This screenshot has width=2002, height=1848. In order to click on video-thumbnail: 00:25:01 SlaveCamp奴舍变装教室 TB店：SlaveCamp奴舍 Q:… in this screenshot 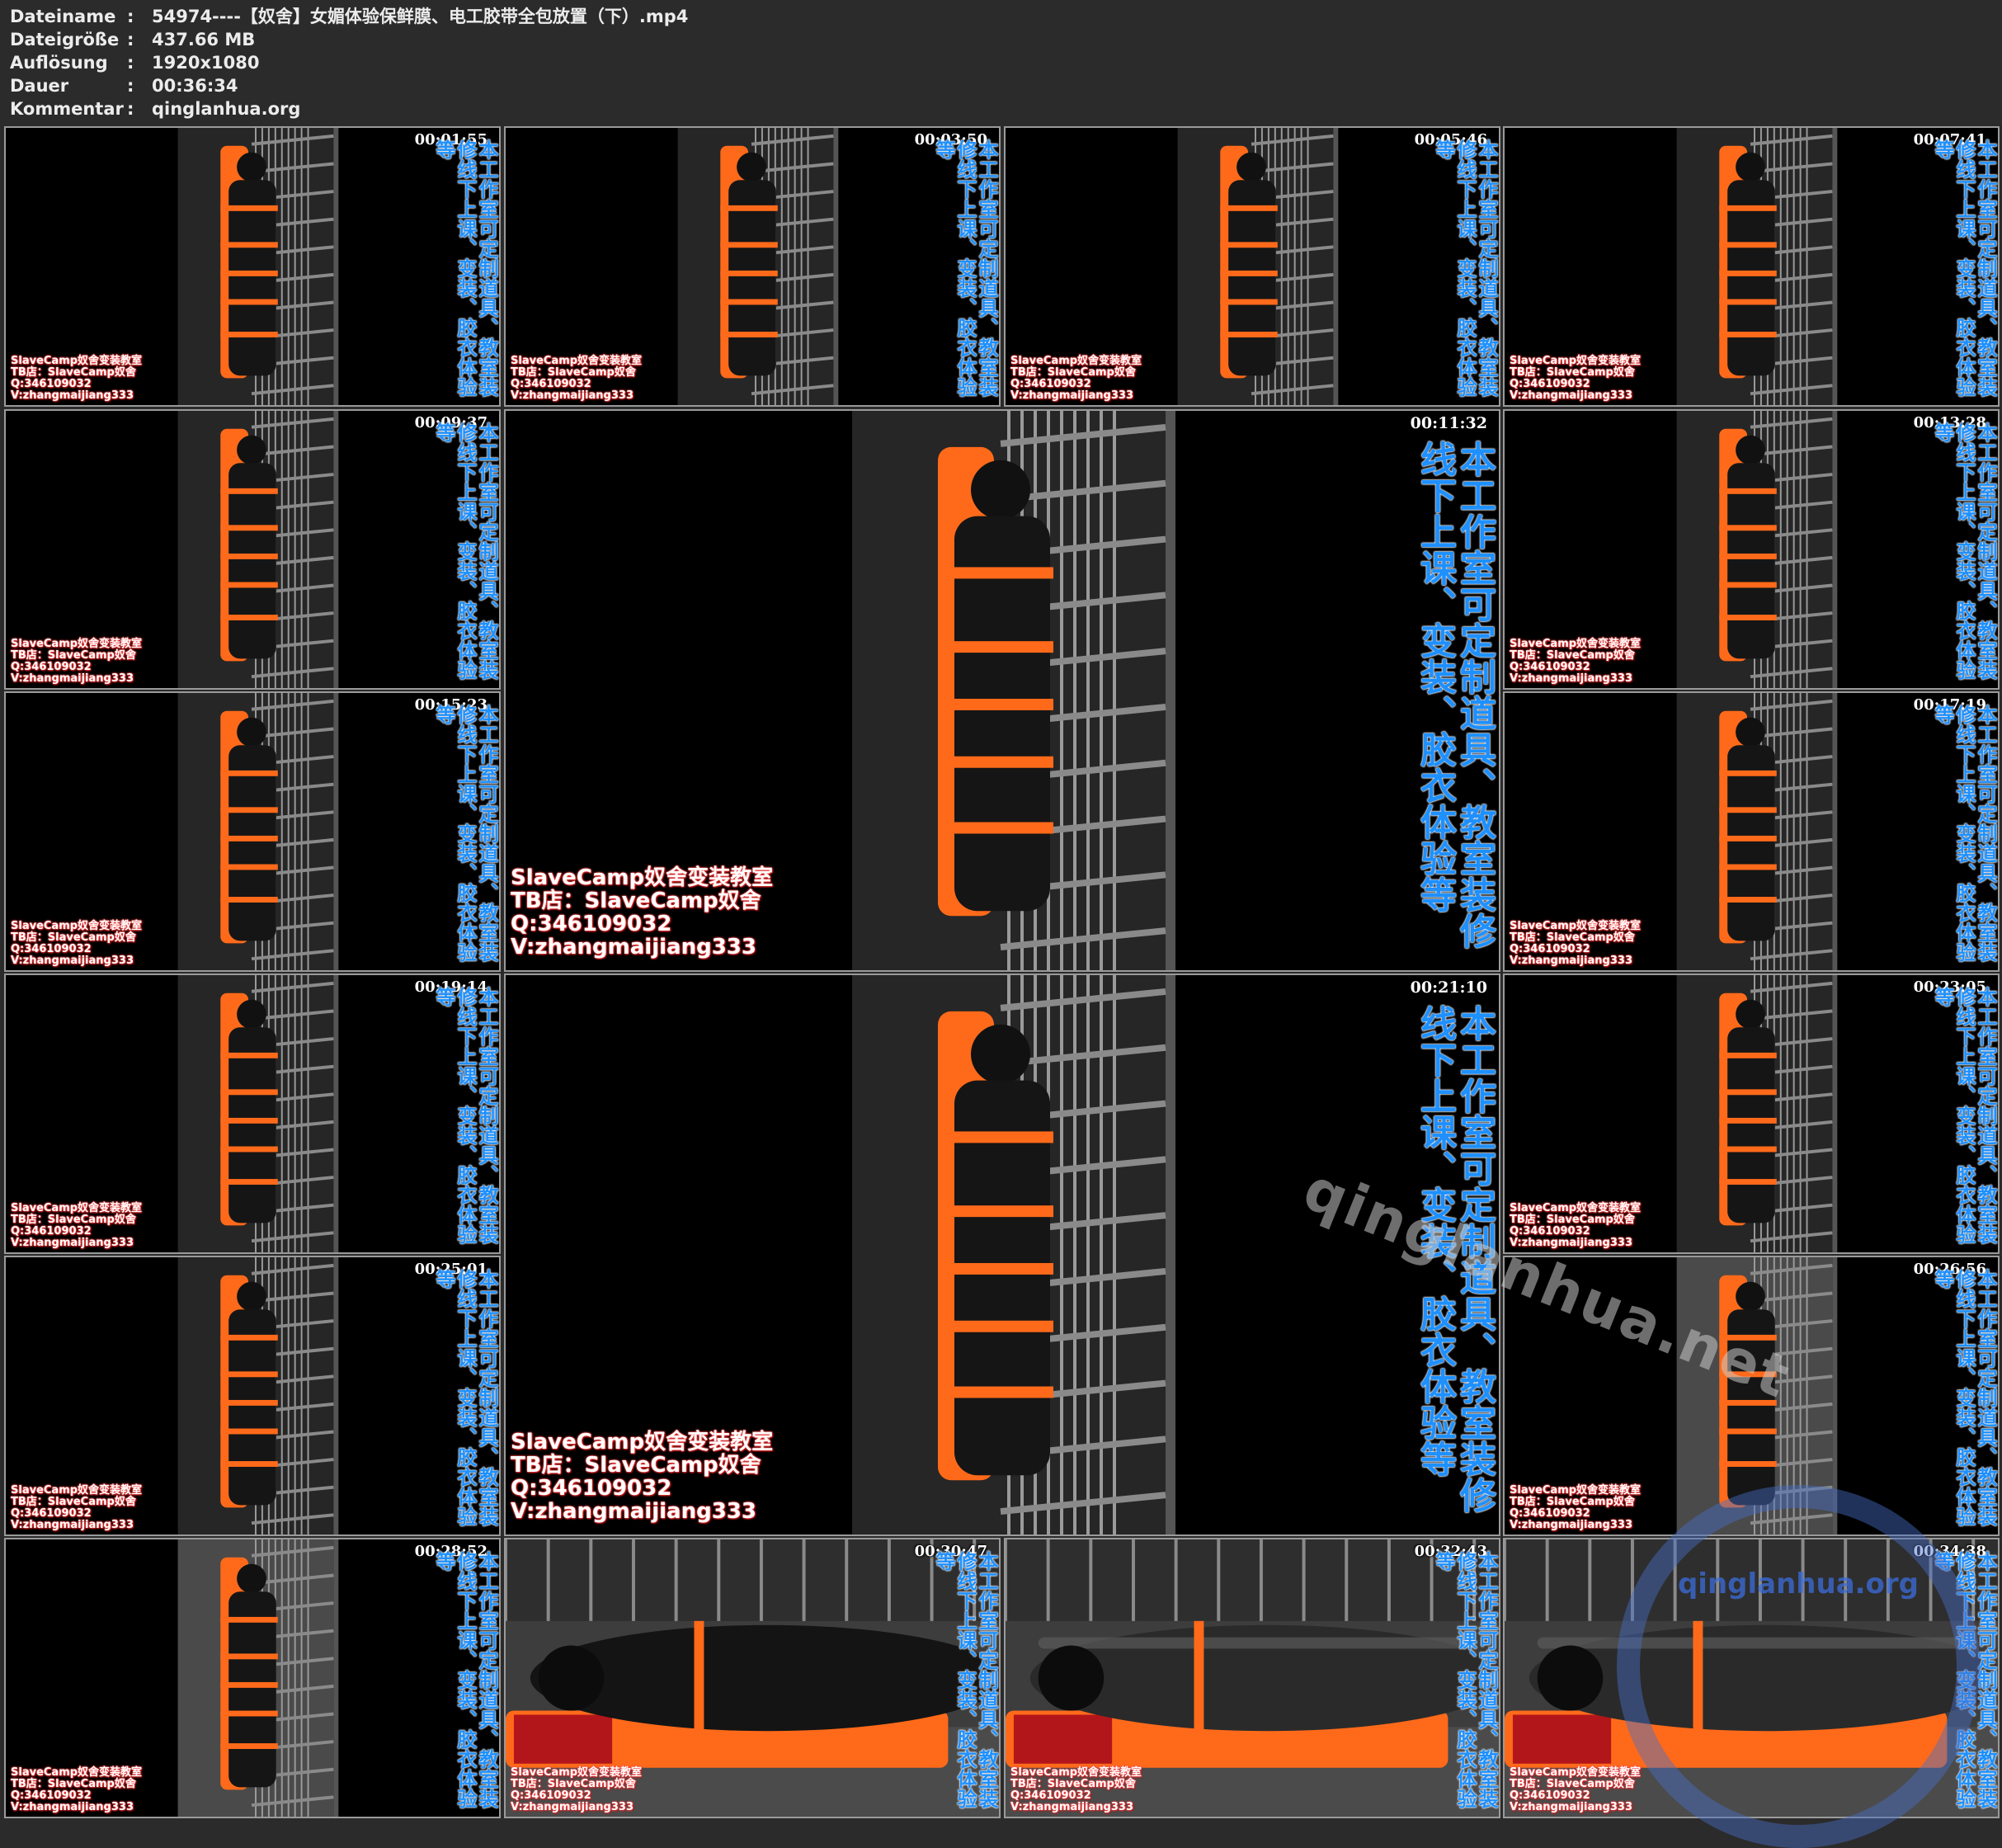, I will do `click(252, 1396)`.